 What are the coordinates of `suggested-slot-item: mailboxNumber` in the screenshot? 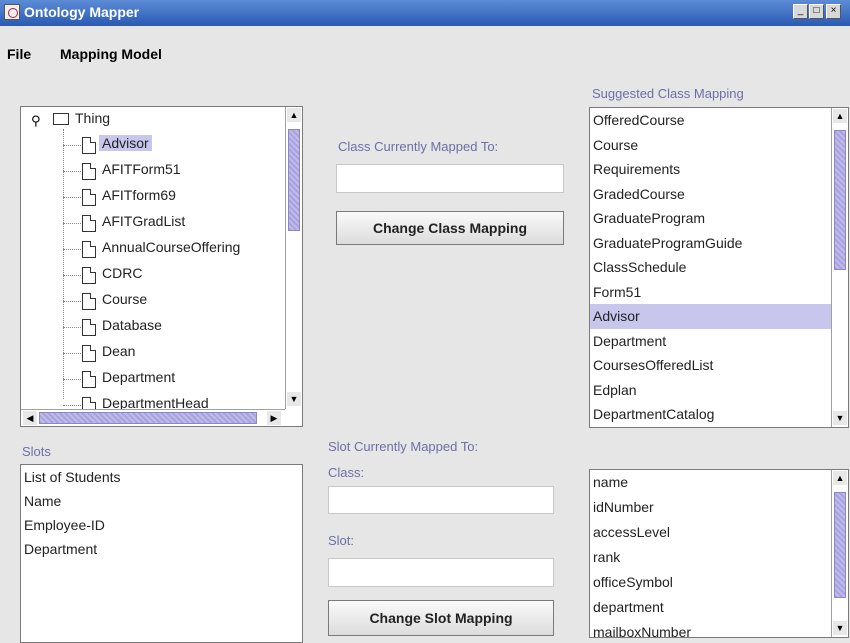 It's located at (710, 628).